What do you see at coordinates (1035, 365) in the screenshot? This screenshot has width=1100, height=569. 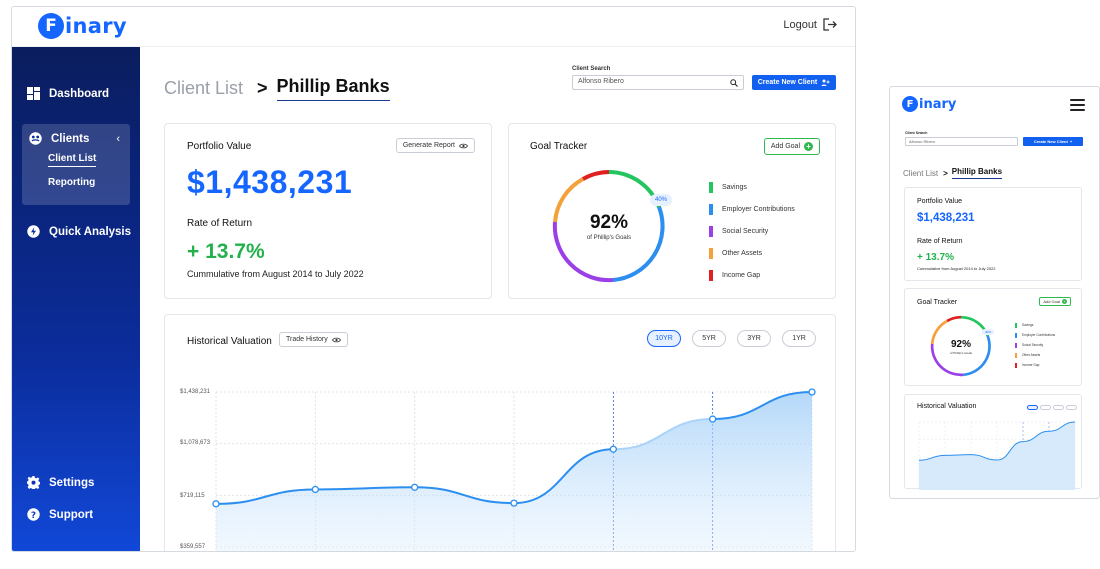 I see `legend-item: Income Gap` at bounding box center [1035, 365].